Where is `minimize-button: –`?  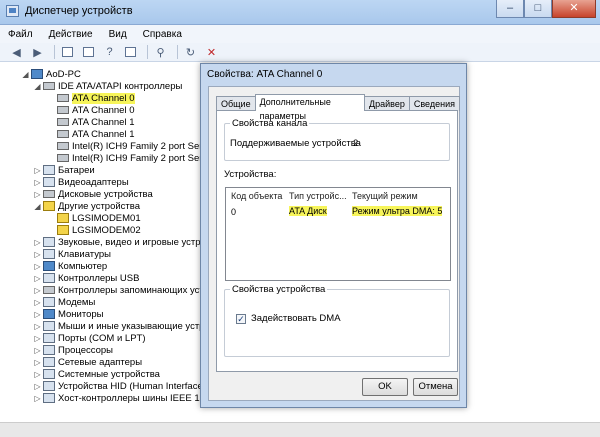 minimize-button: – is located at coordinates (510, 9).